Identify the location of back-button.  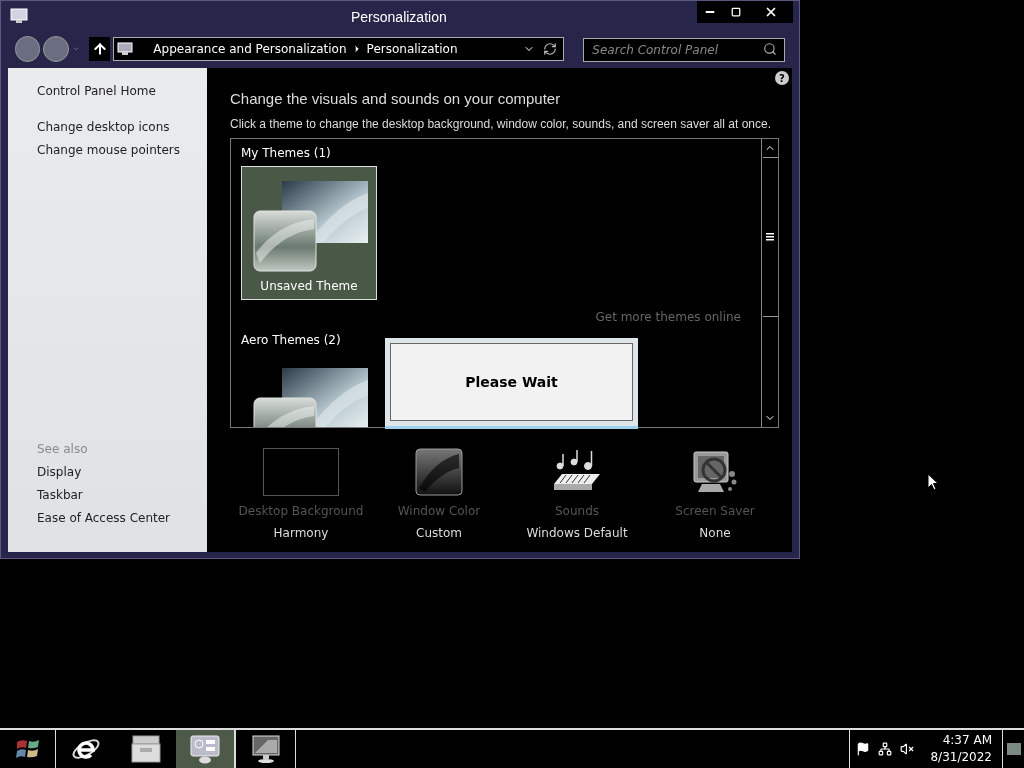
(28, 49).